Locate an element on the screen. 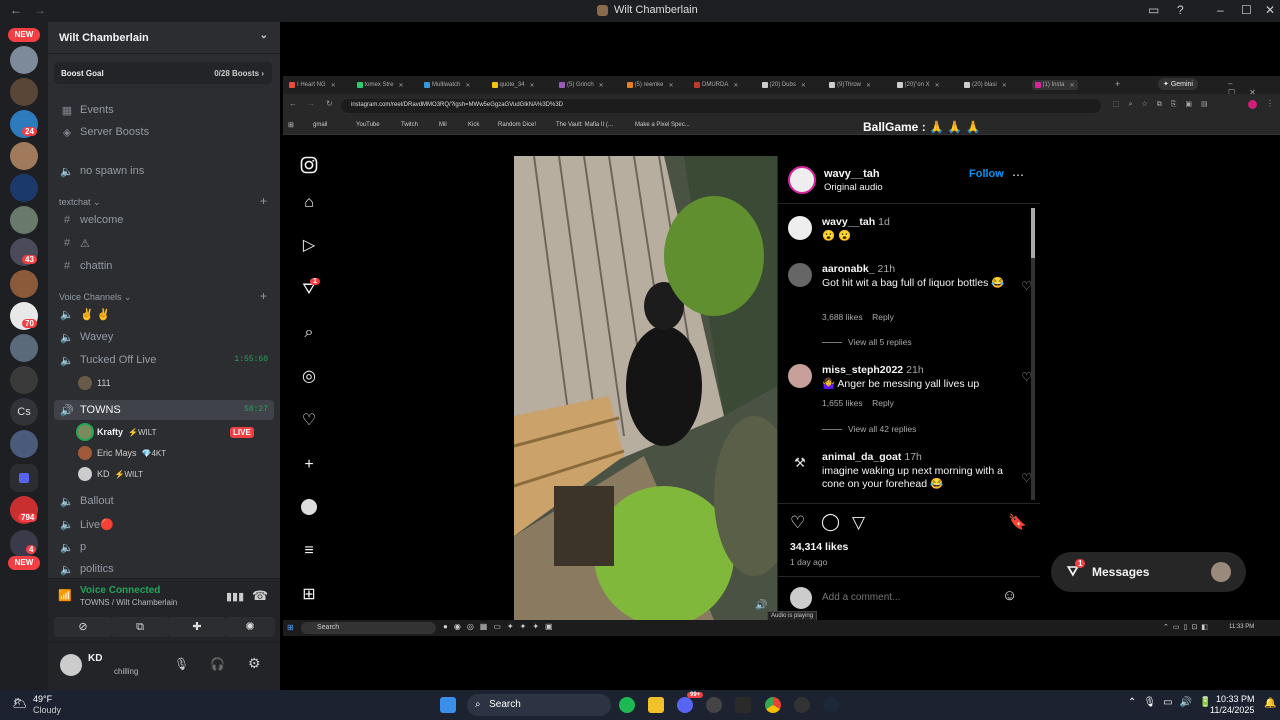  avatar: ⚒ is located at coordinates (800, 463).